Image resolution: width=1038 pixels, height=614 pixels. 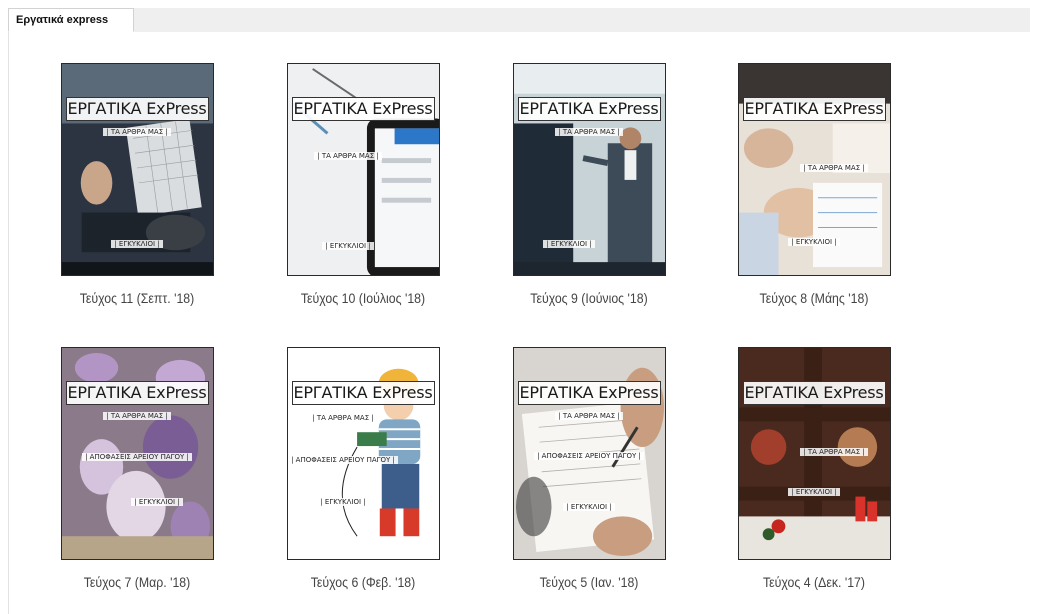 What do you see at coordinates (519, 20) in the screenshot?
I see `tab-bar: Εργατικά express` at bounding box center [519, 20].